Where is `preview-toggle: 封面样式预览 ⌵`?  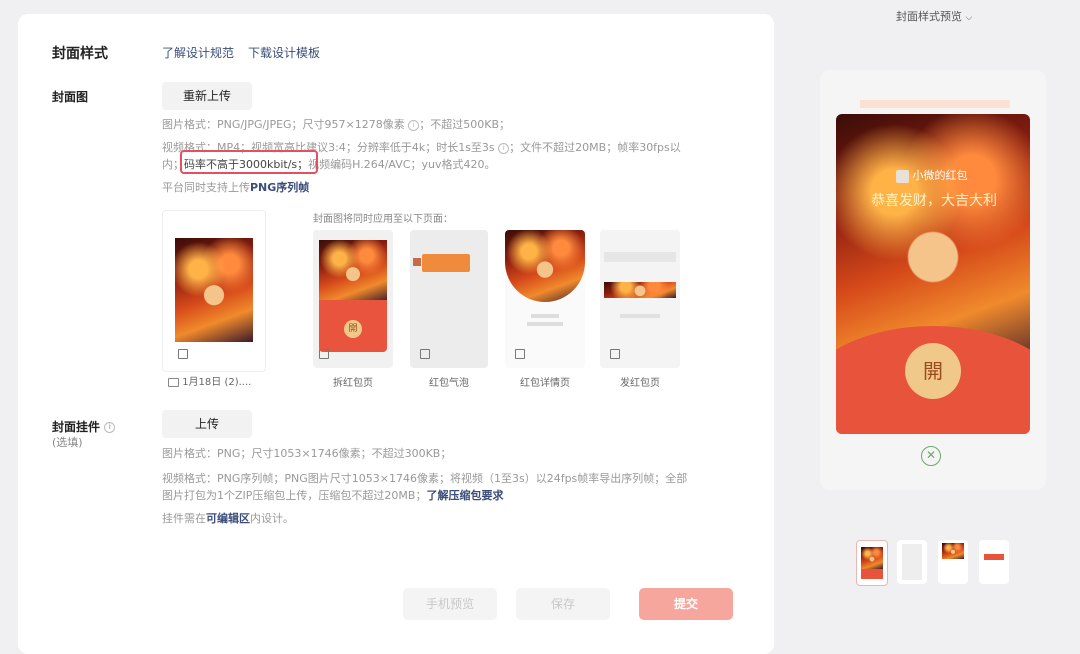
preview-toggle: 封面样式预览 ⌵ is located at coordinates (934, 16).